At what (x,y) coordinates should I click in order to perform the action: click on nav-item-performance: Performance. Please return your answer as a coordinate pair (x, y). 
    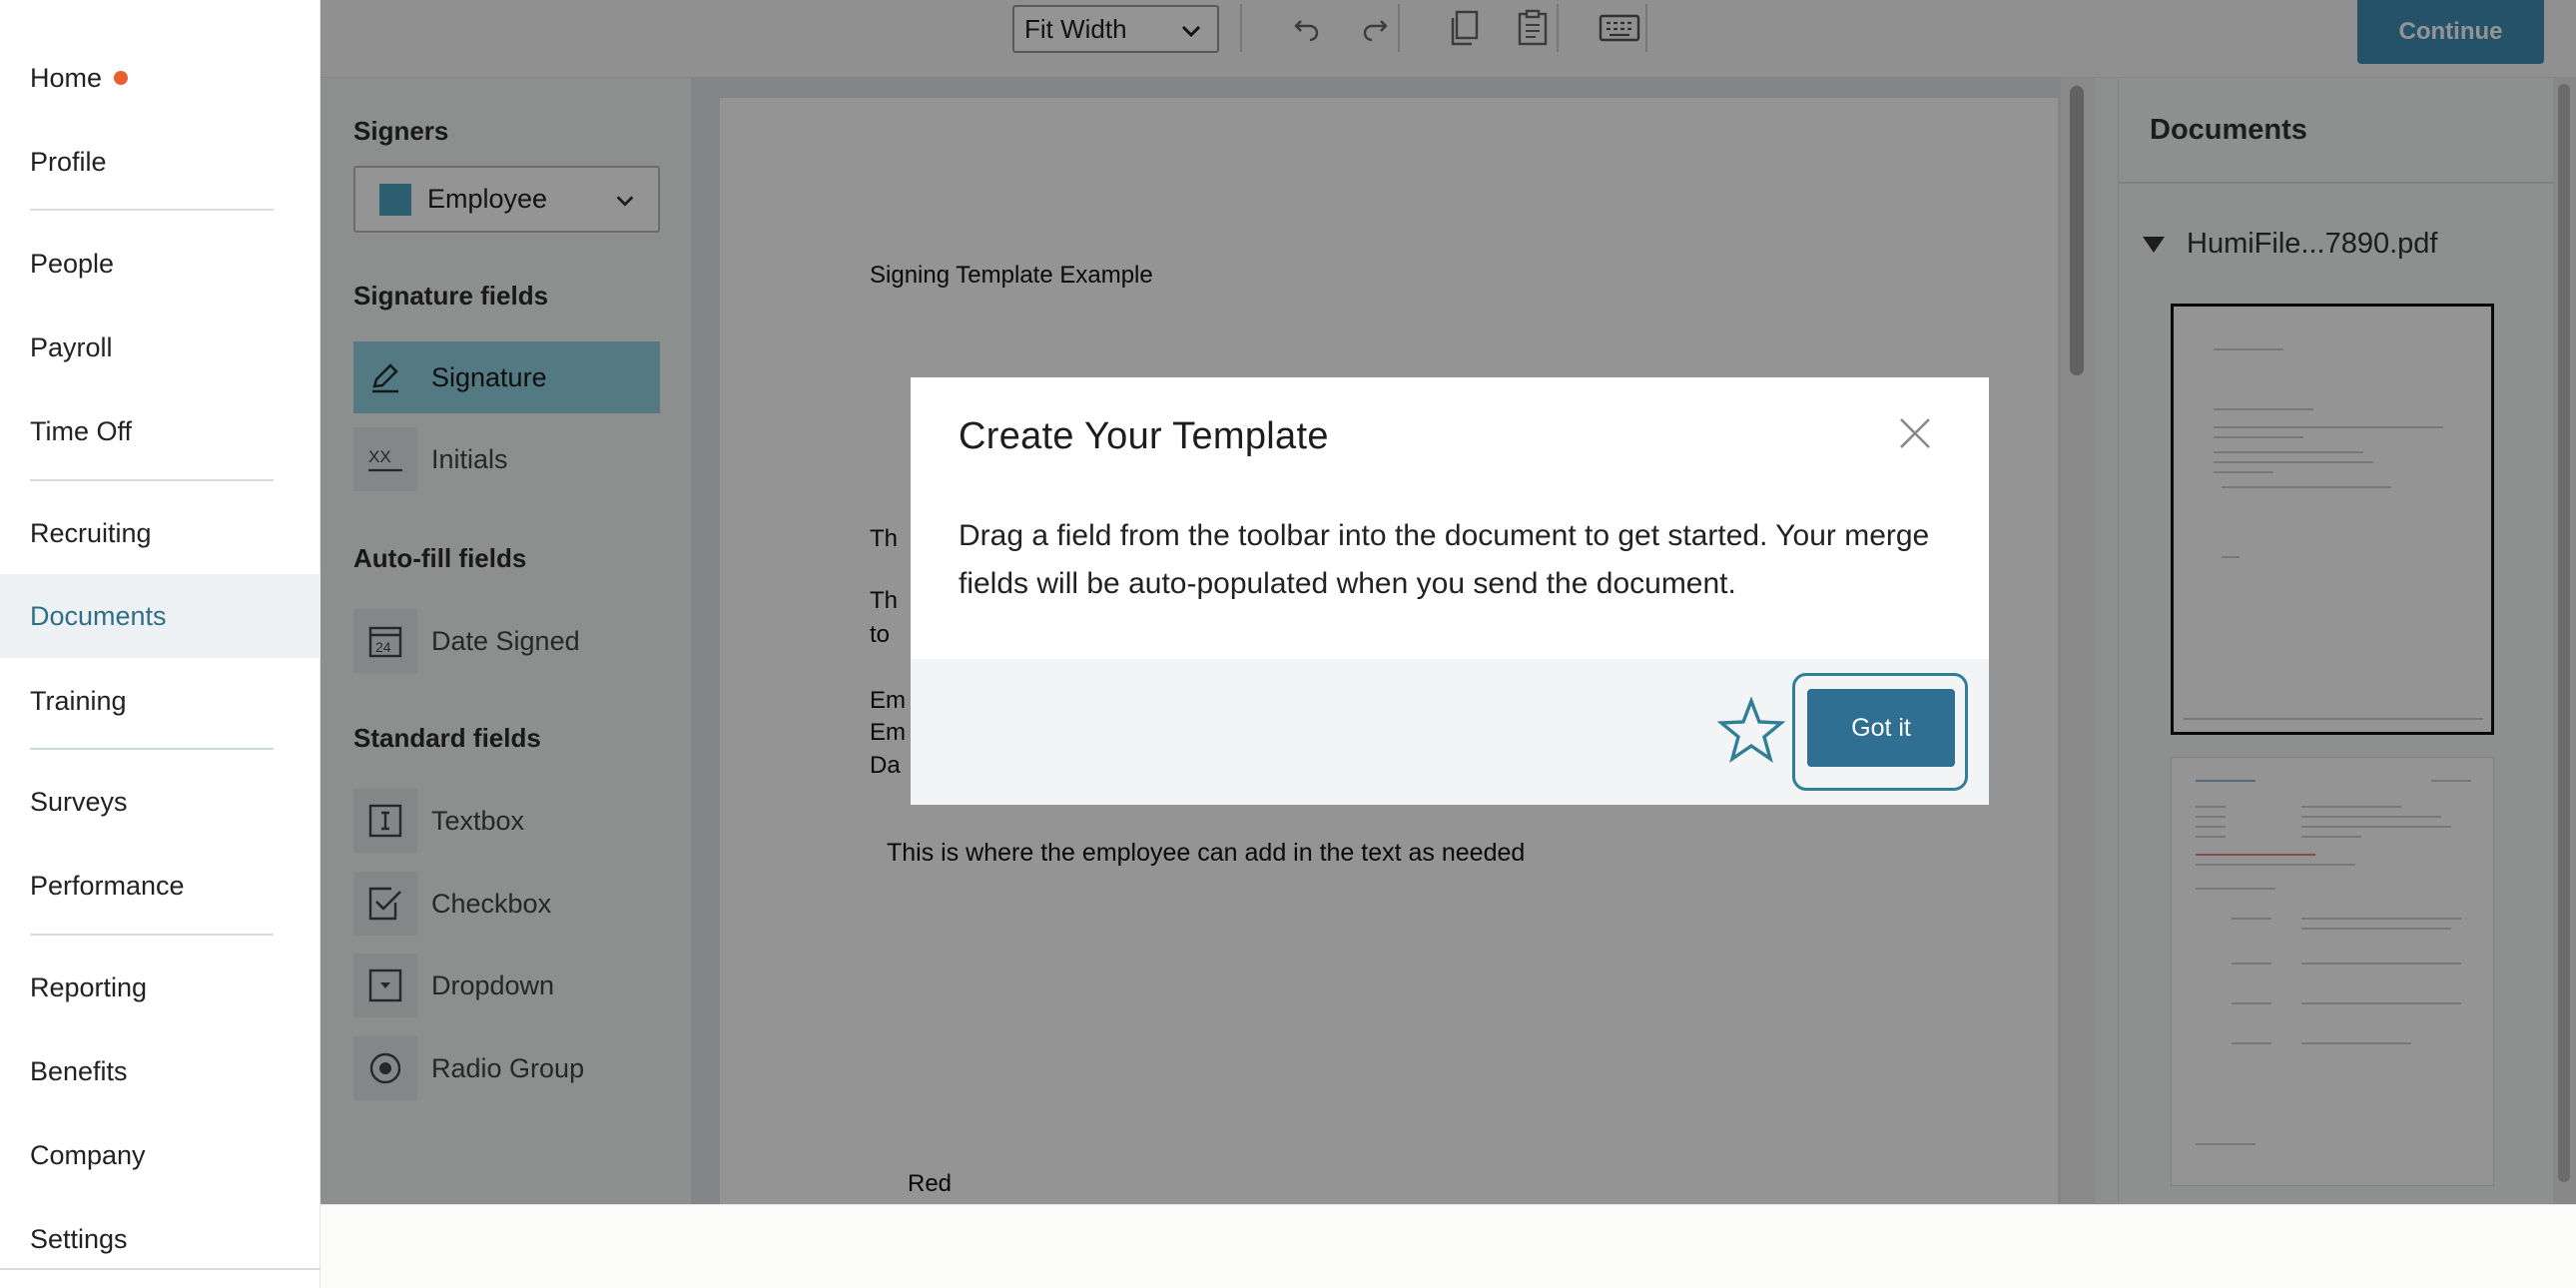
    Looking at the image, I should click on (160, 886).